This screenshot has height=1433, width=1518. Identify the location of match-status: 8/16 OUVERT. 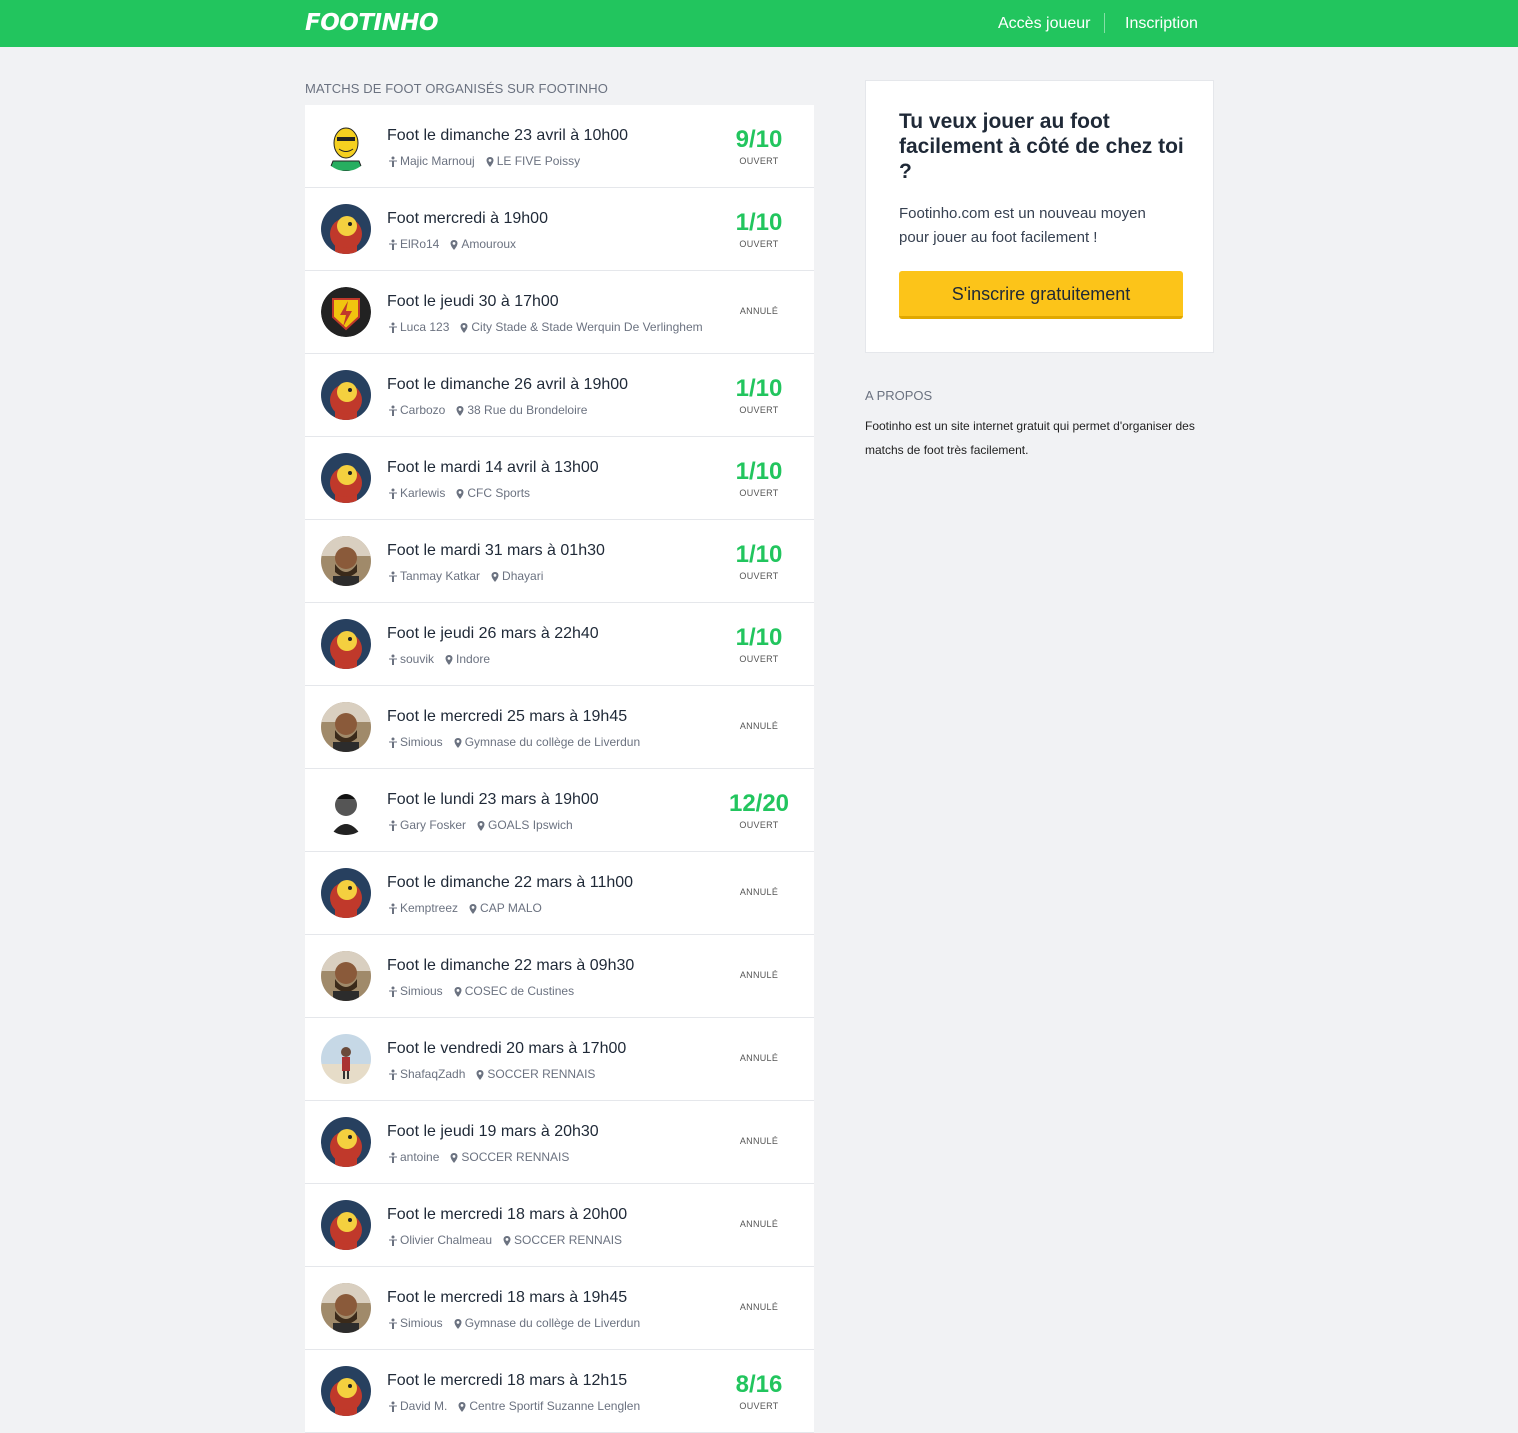
(759, 1391).